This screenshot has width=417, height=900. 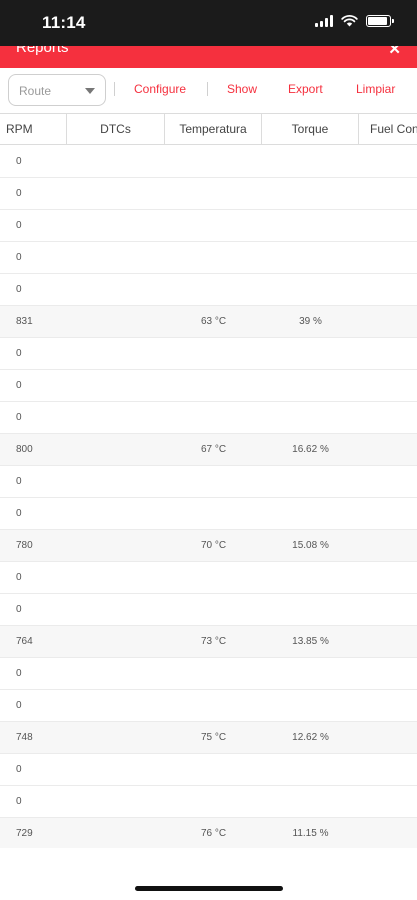 I want to click on cell-rpm: 831, so click(x=24, y=321).